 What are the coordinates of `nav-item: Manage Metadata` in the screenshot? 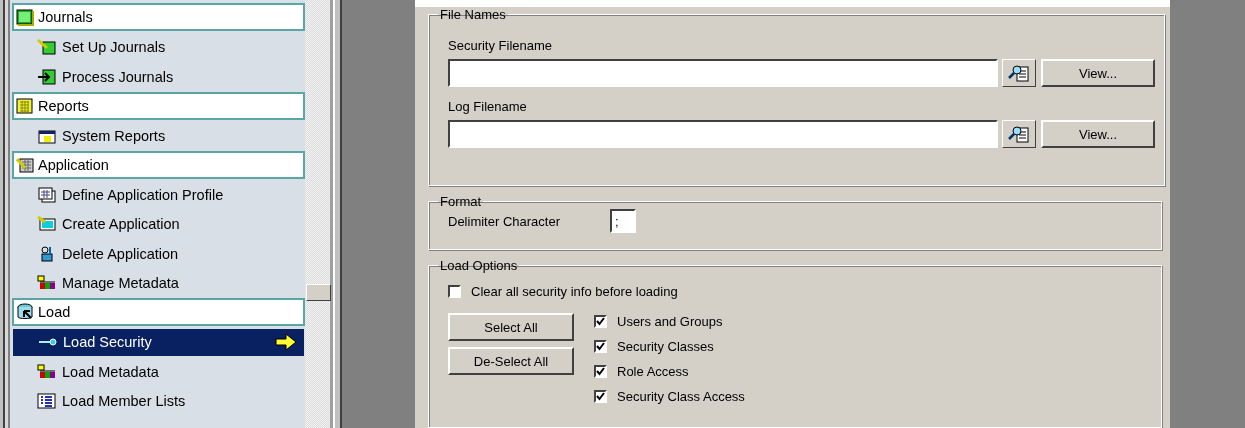 It's located at (158, 283).